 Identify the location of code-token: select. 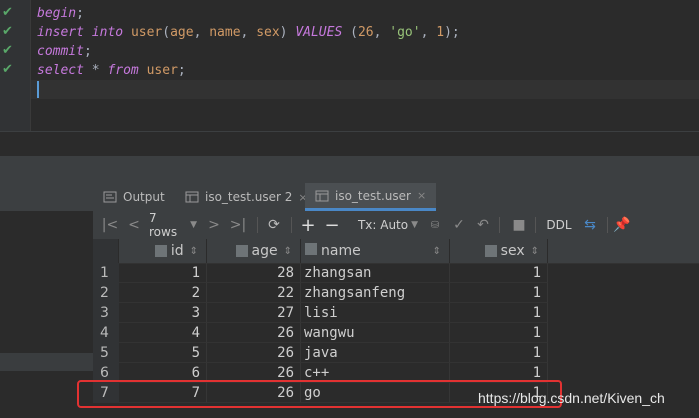
(60, 70).